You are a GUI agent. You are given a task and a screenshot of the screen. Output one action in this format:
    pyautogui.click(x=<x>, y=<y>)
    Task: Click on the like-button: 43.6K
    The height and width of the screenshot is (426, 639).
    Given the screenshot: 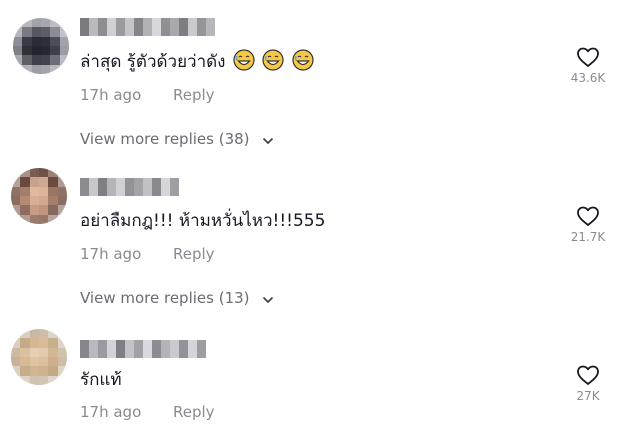 What is the action you would take?
    pyautogui.click(x=588, y=65)
    